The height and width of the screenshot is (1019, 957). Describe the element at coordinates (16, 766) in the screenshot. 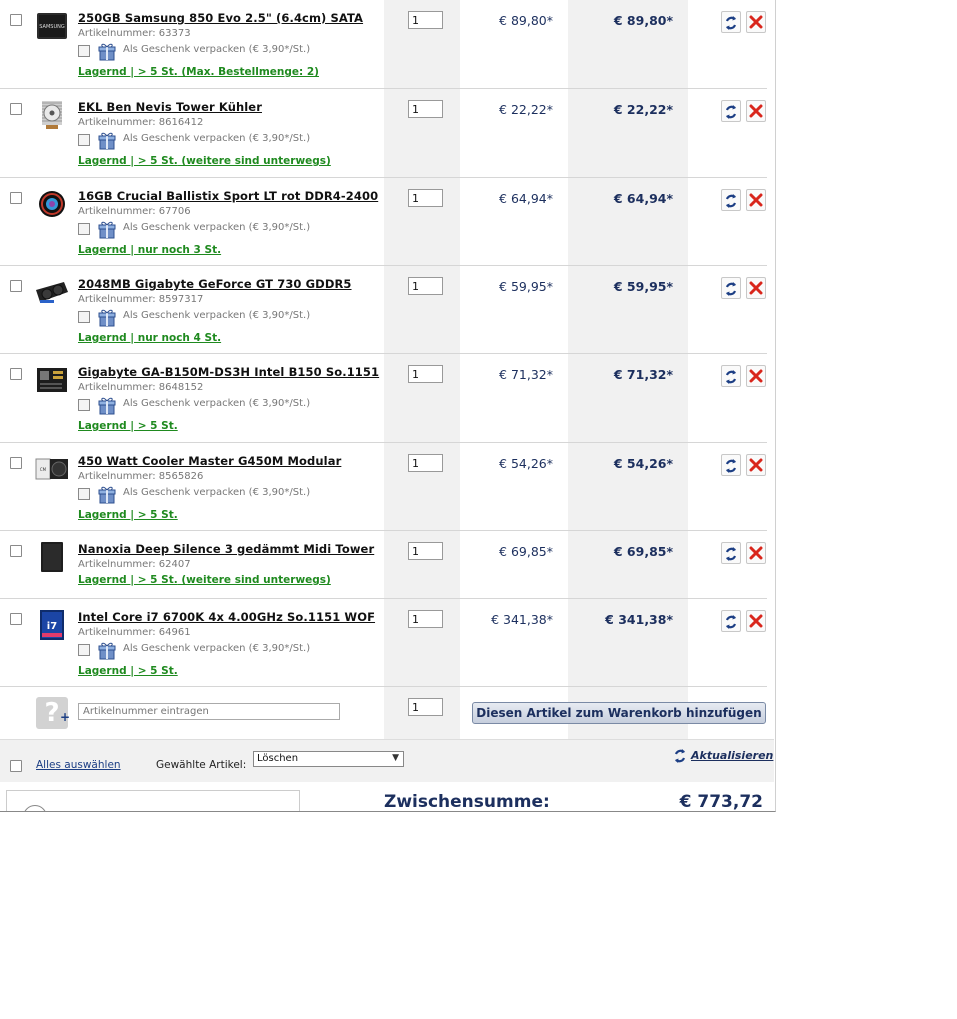

I see `select-all-checkbox` at that location.